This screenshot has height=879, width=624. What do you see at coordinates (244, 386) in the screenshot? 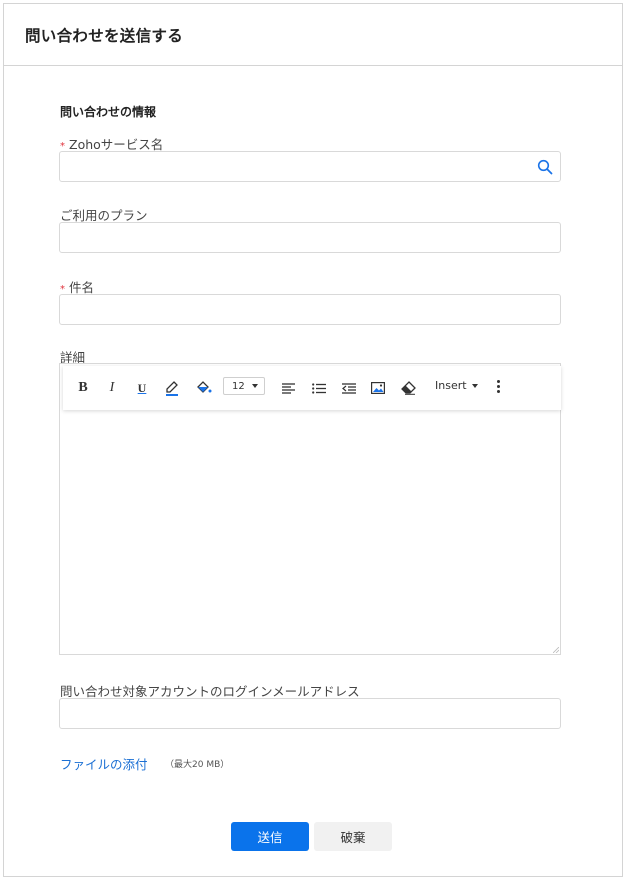
I see `font-size-select: 12` at bounding box center [244, 386].